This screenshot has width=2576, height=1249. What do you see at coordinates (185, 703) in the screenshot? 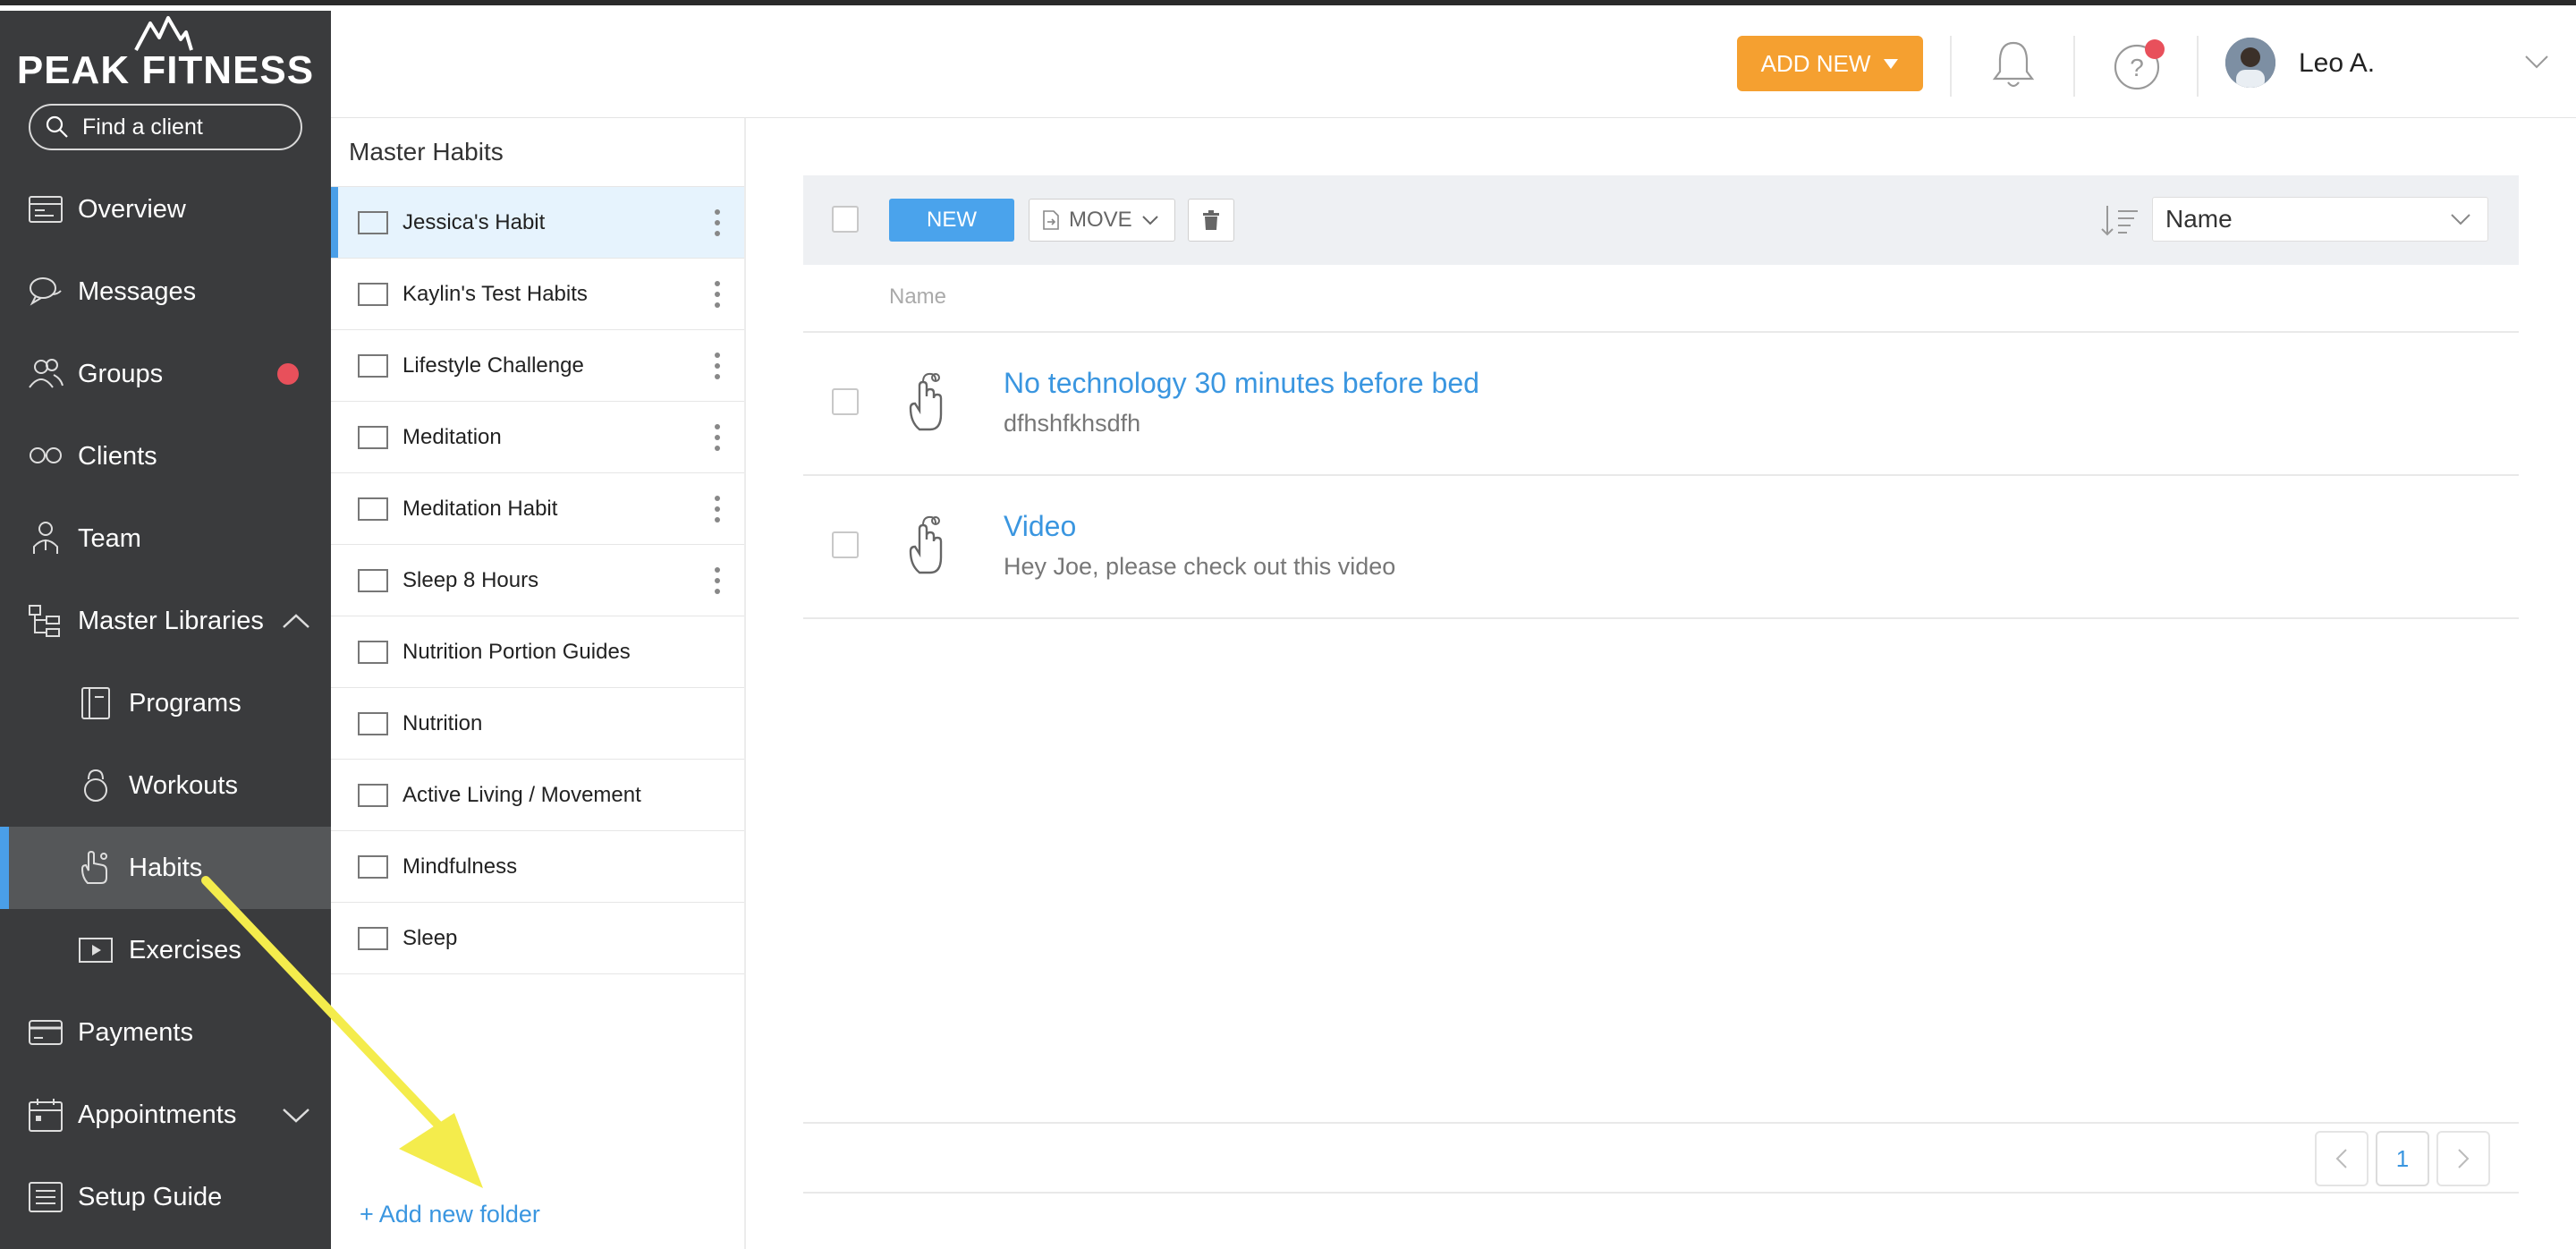
I see `sidebar-item-label: Programs` at bounding box center [185, 703].